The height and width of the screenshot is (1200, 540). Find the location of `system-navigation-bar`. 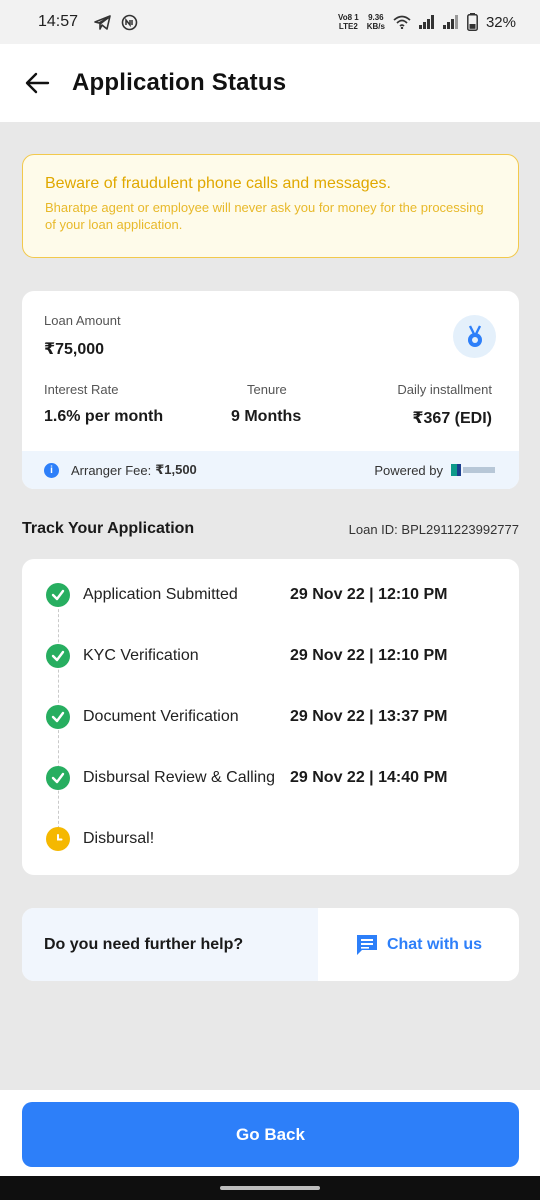

system-navigation-bar is located at coordinates (270, 1188).